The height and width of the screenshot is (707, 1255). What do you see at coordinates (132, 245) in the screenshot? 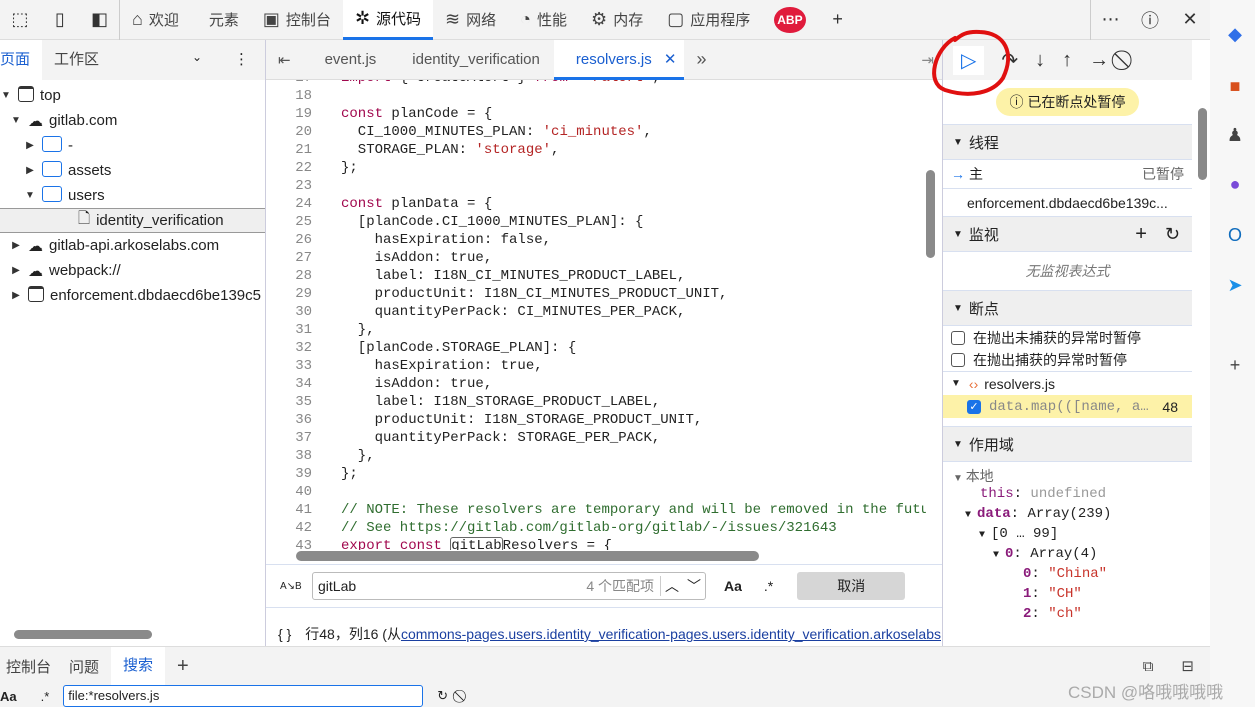
I see `tree-item: ▶ ☁ gitlab-api.arkoselabs.com` at bounding box center [132, 245].